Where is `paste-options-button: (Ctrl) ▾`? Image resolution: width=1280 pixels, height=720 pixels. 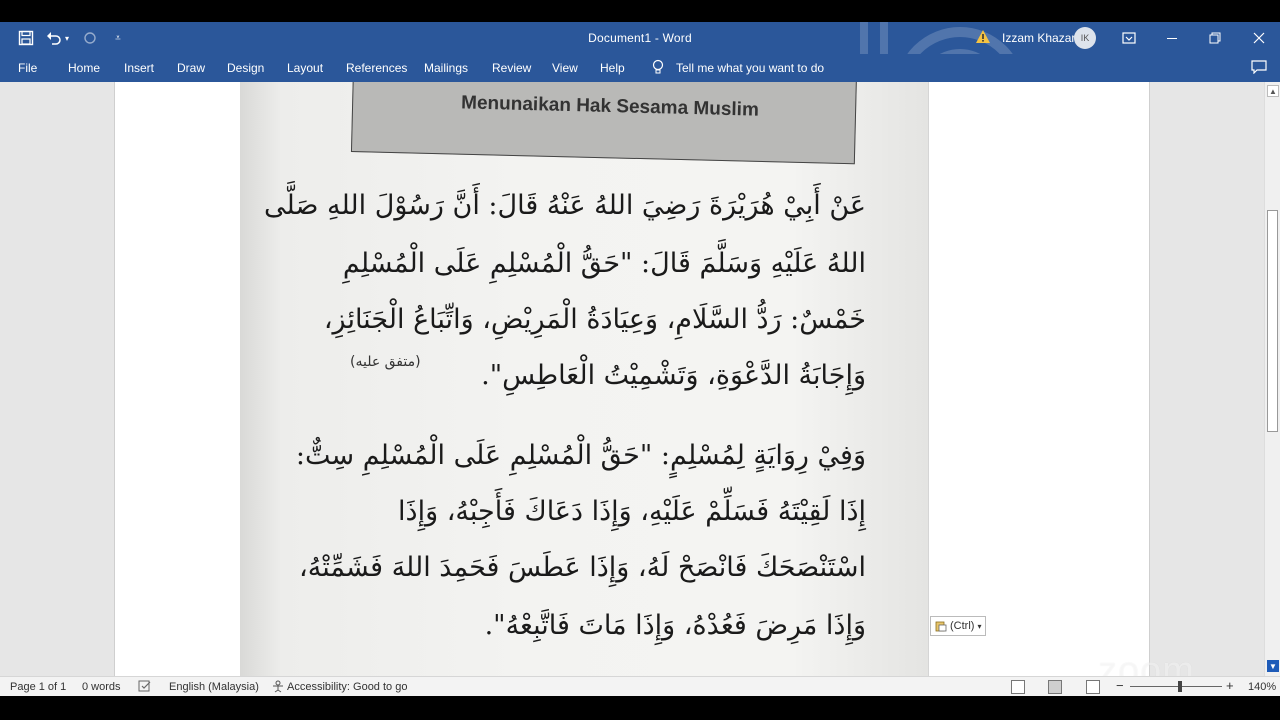
paste-options-button: (Ctrl) ▾ is located at coordinates (958, 626).